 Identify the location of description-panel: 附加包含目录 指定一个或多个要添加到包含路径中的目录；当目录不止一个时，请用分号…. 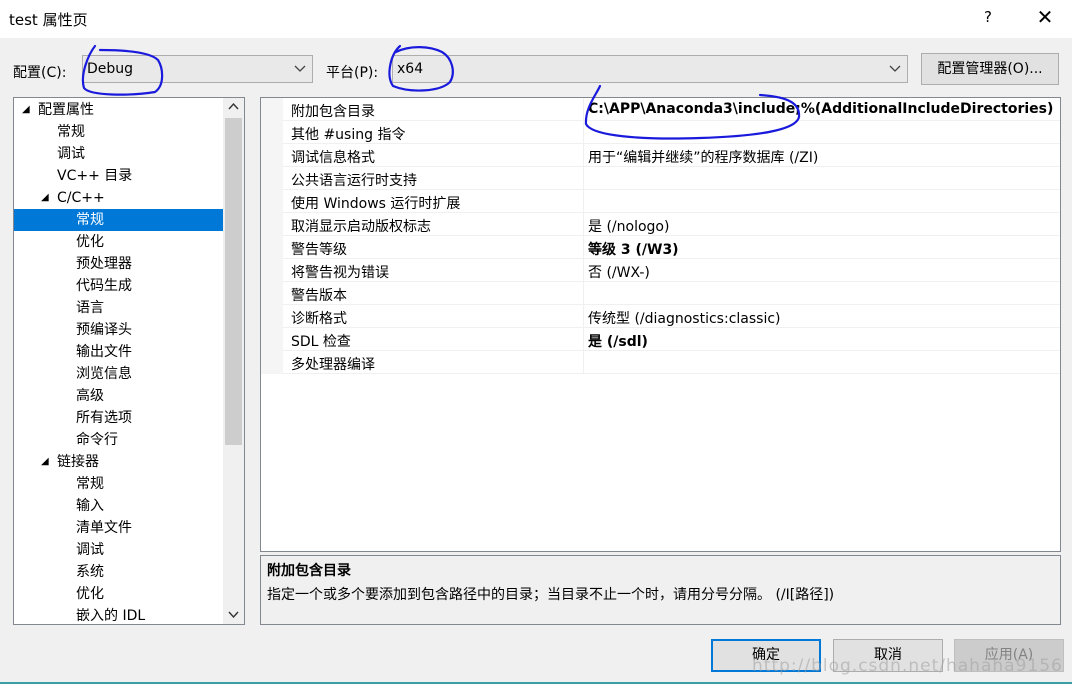
(660, 590).